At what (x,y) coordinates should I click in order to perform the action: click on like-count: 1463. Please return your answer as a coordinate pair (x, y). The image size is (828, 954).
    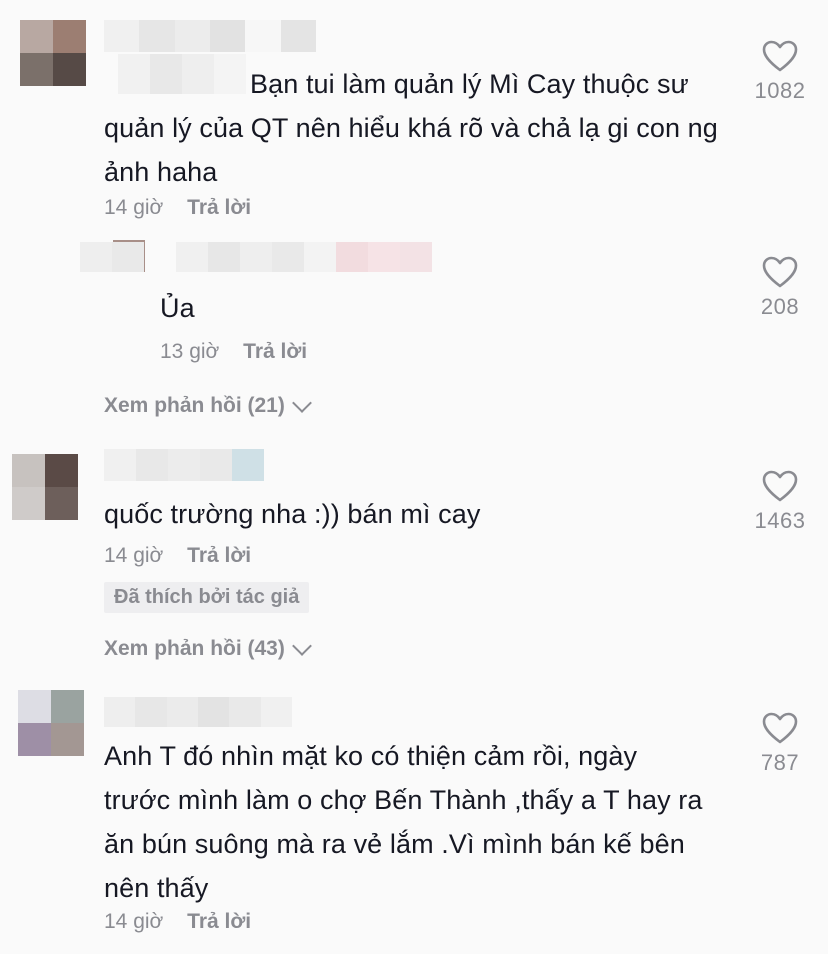
    Looking at the image, I should click on (780, 520).